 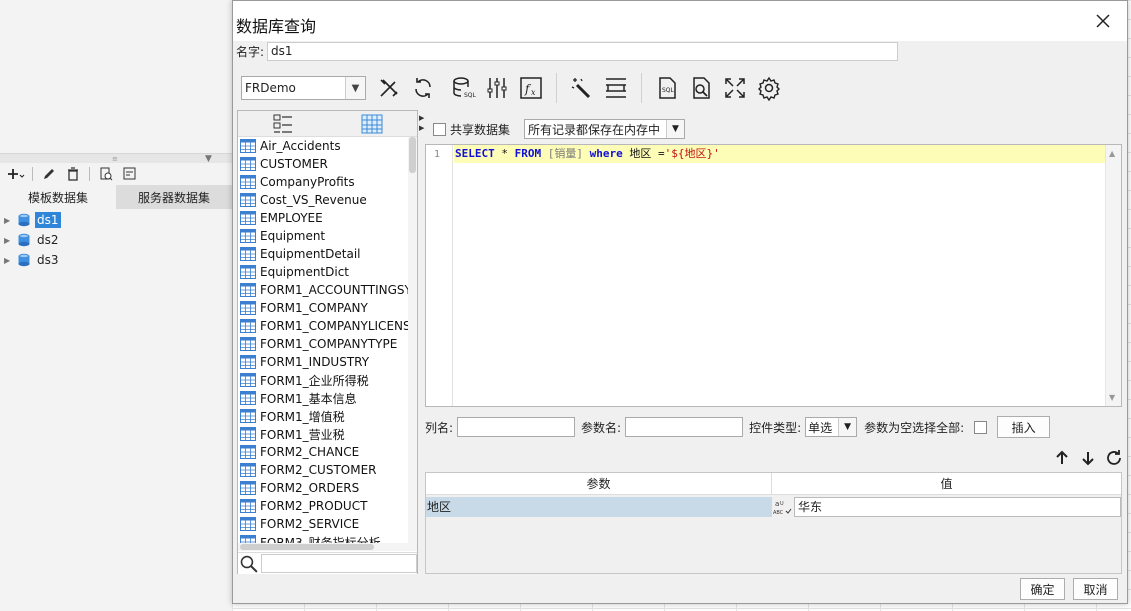 I want to click on table-item: CUSTOMER, so click(x=323, y=164).